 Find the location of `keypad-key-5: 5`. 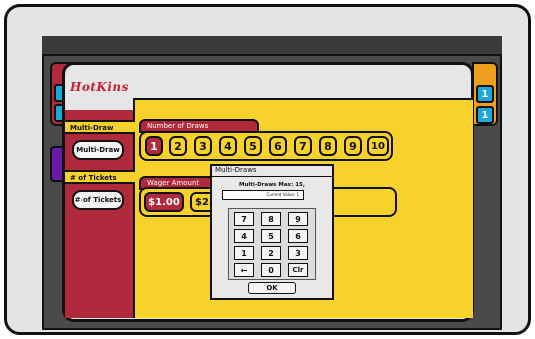

keypad-key-5: 5 is located at coordinates (271, 236).